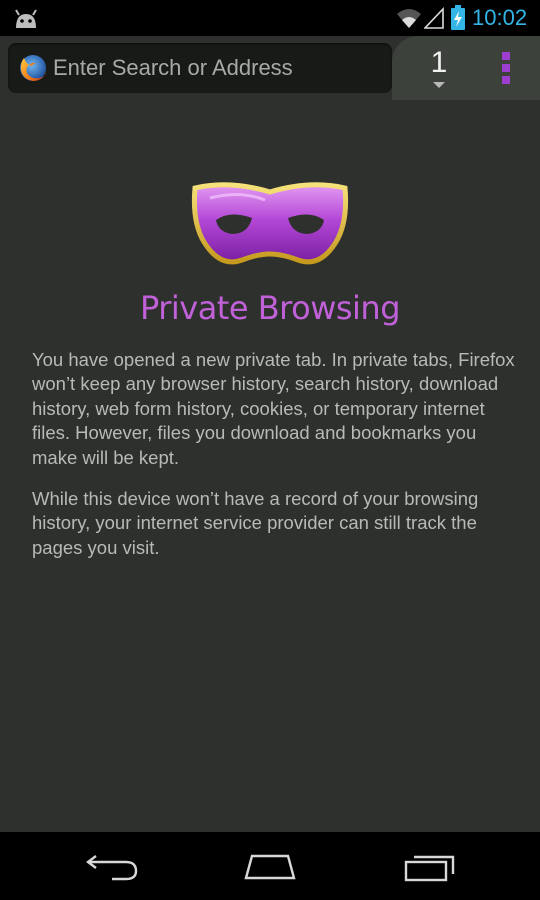 Image resolution: width=540 pixels, height=900 pixels. I want to click on tabs-button: 1, so click(439, 69).